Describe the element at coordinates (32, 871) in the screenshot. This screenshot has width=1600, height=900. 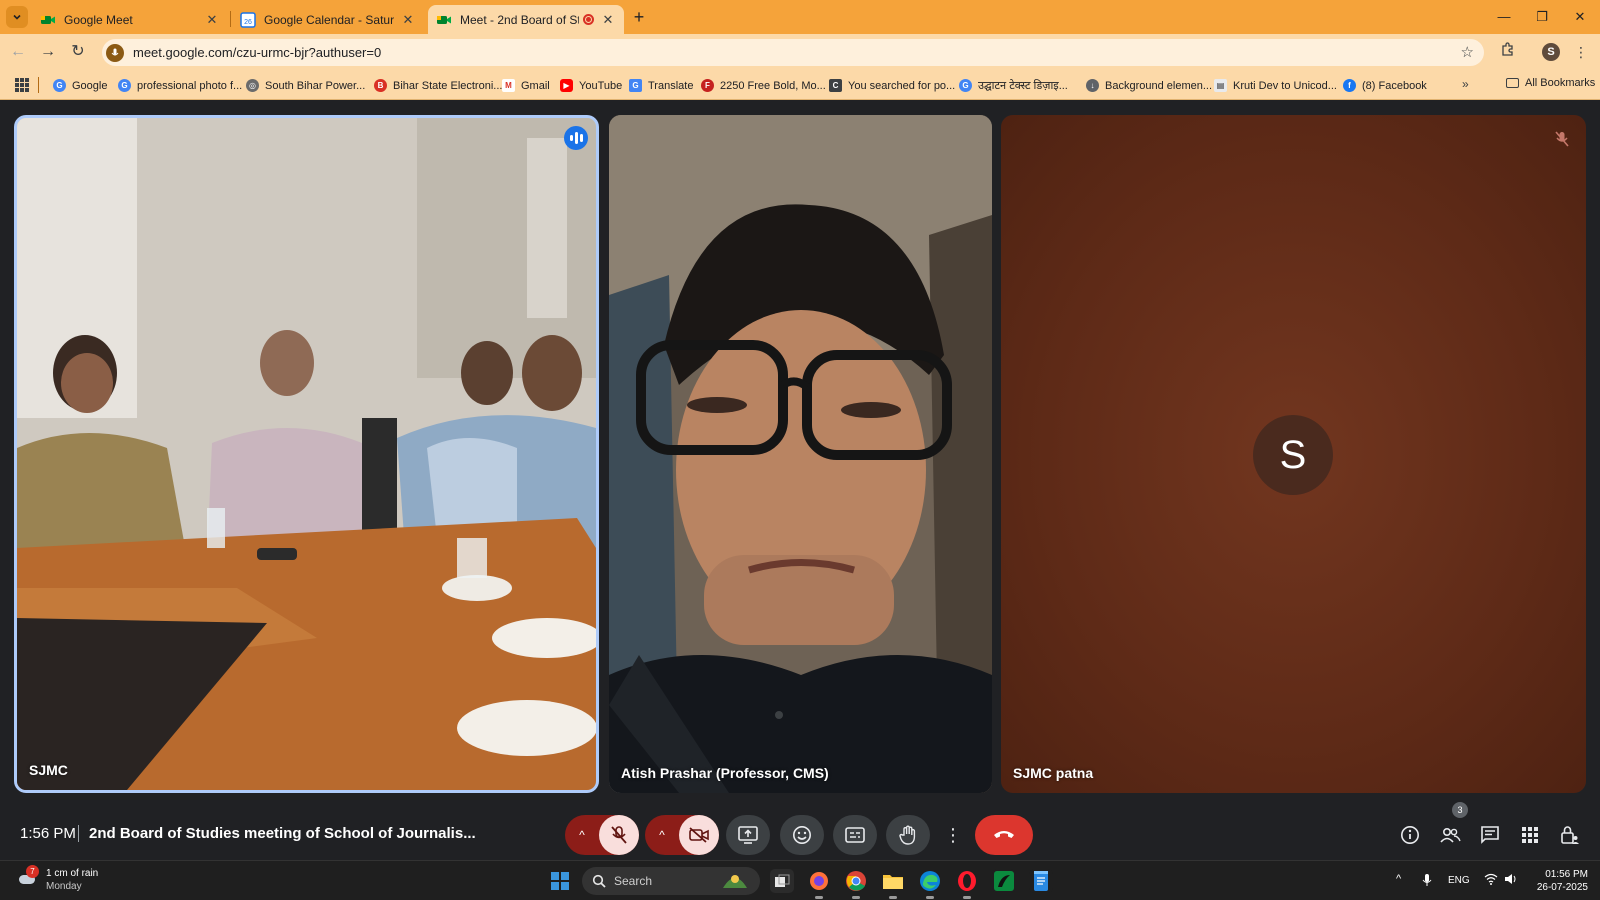
I see `weather-badge: 7` at that location.